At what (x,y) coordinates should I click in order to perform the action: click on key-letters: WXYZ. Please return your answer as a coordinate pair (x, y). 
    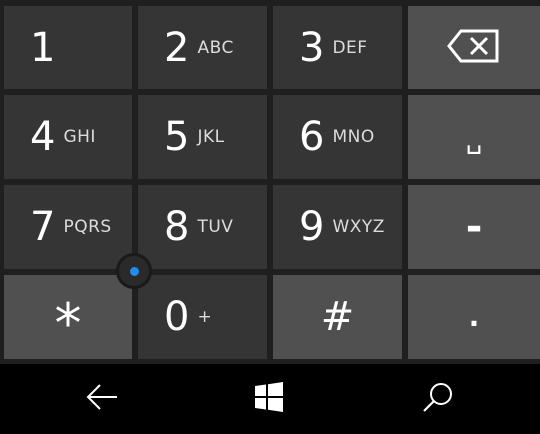
    Looking at the image, I should click on (358, 227).